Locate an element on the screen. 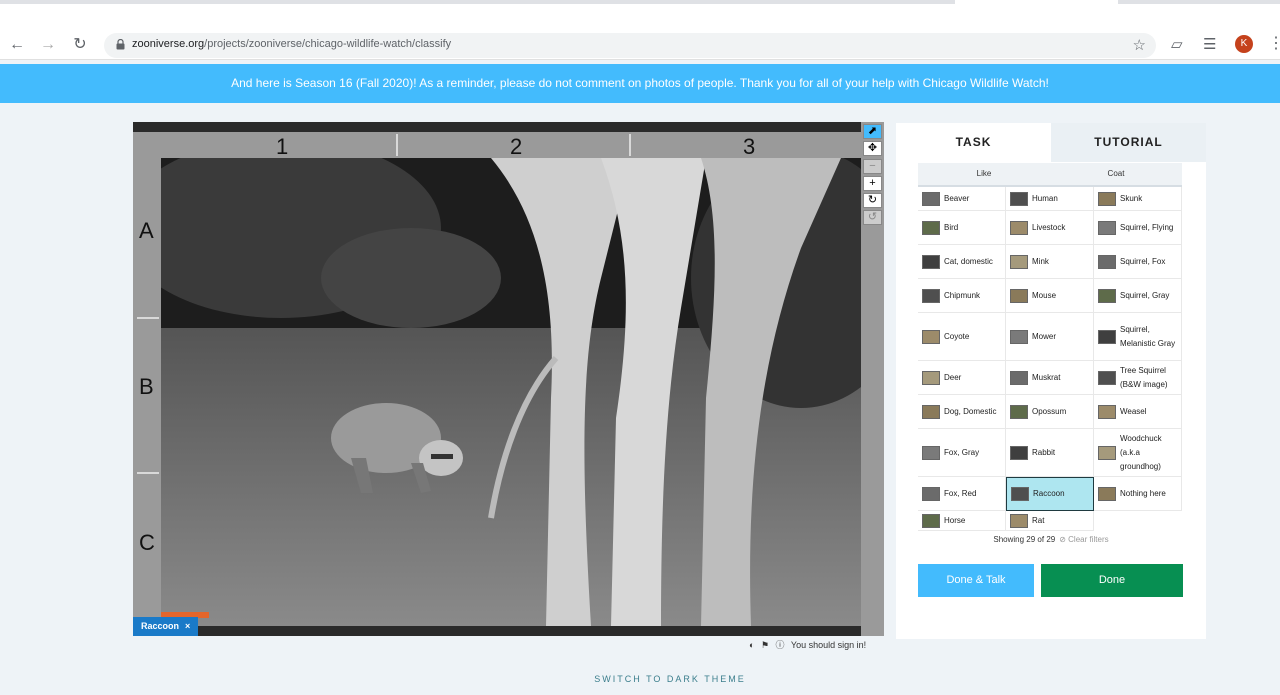 The image size is (1280, 695). choice-label: Opossum is located at coordinates (1049, 411).